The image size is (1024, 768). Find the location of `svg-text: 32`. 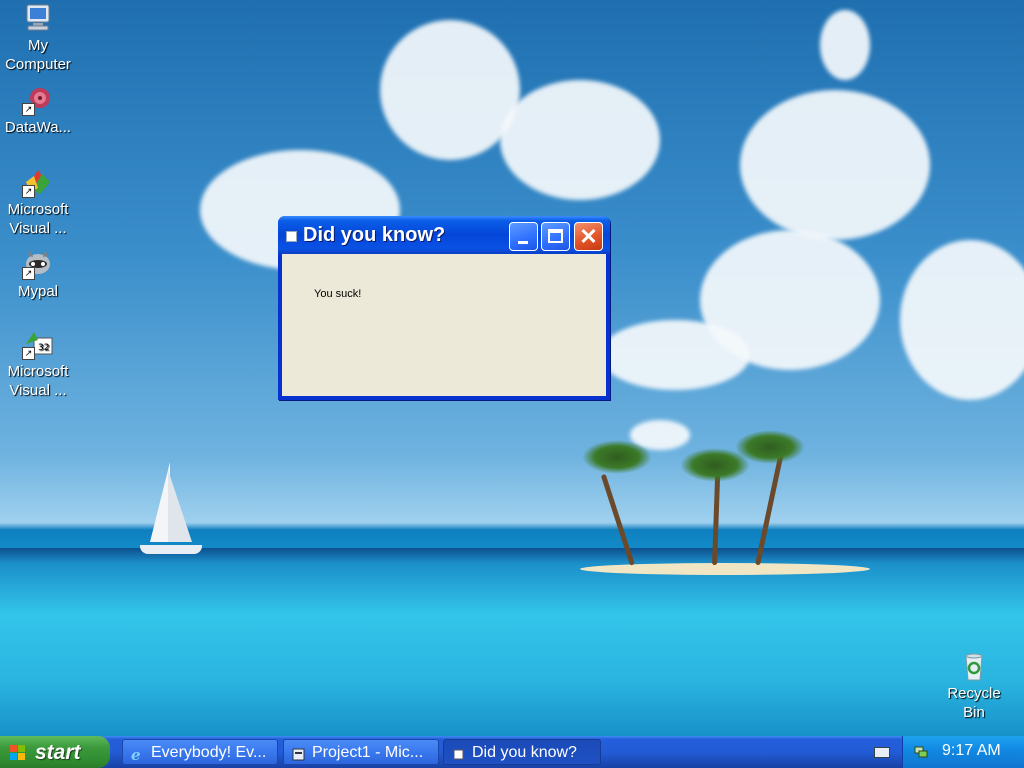

svg-text: 32 is located at coordinates (43, 348).